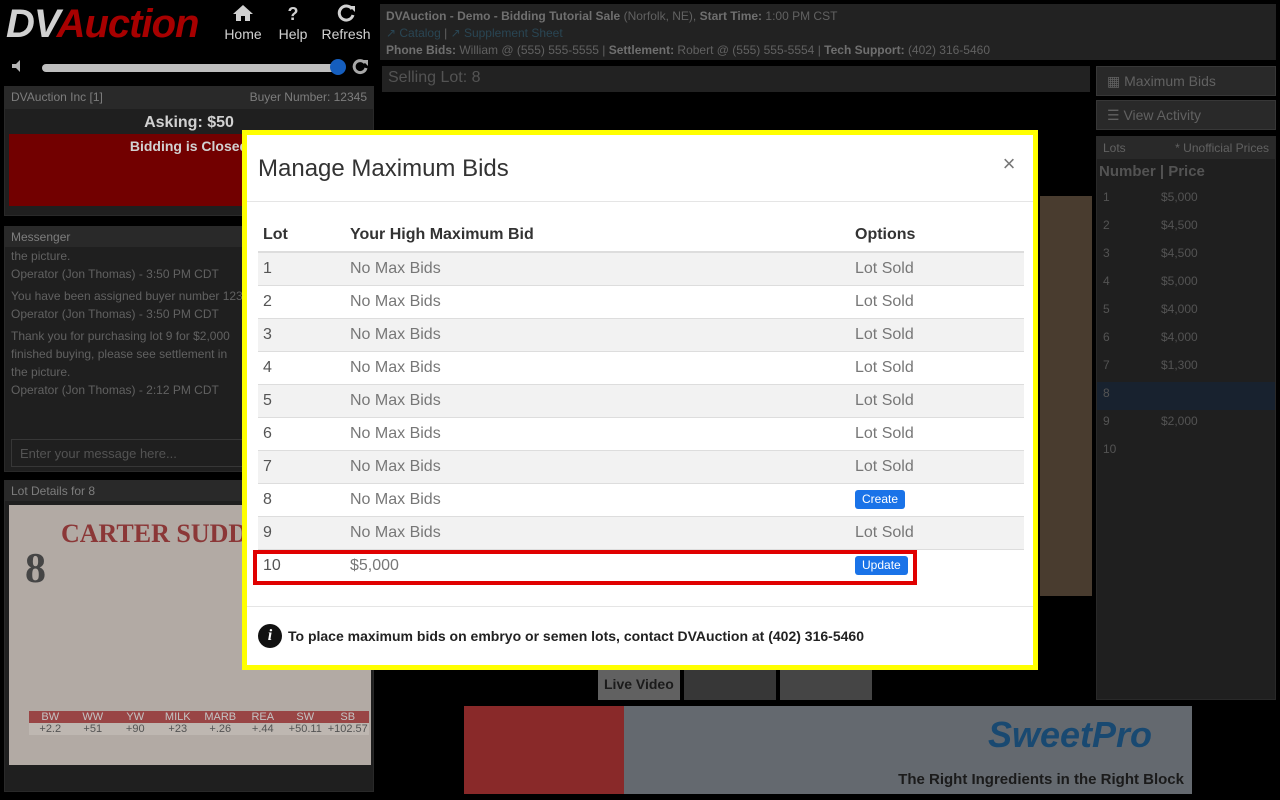  I want to click on row-lot-number: 3, so click(301, 334).